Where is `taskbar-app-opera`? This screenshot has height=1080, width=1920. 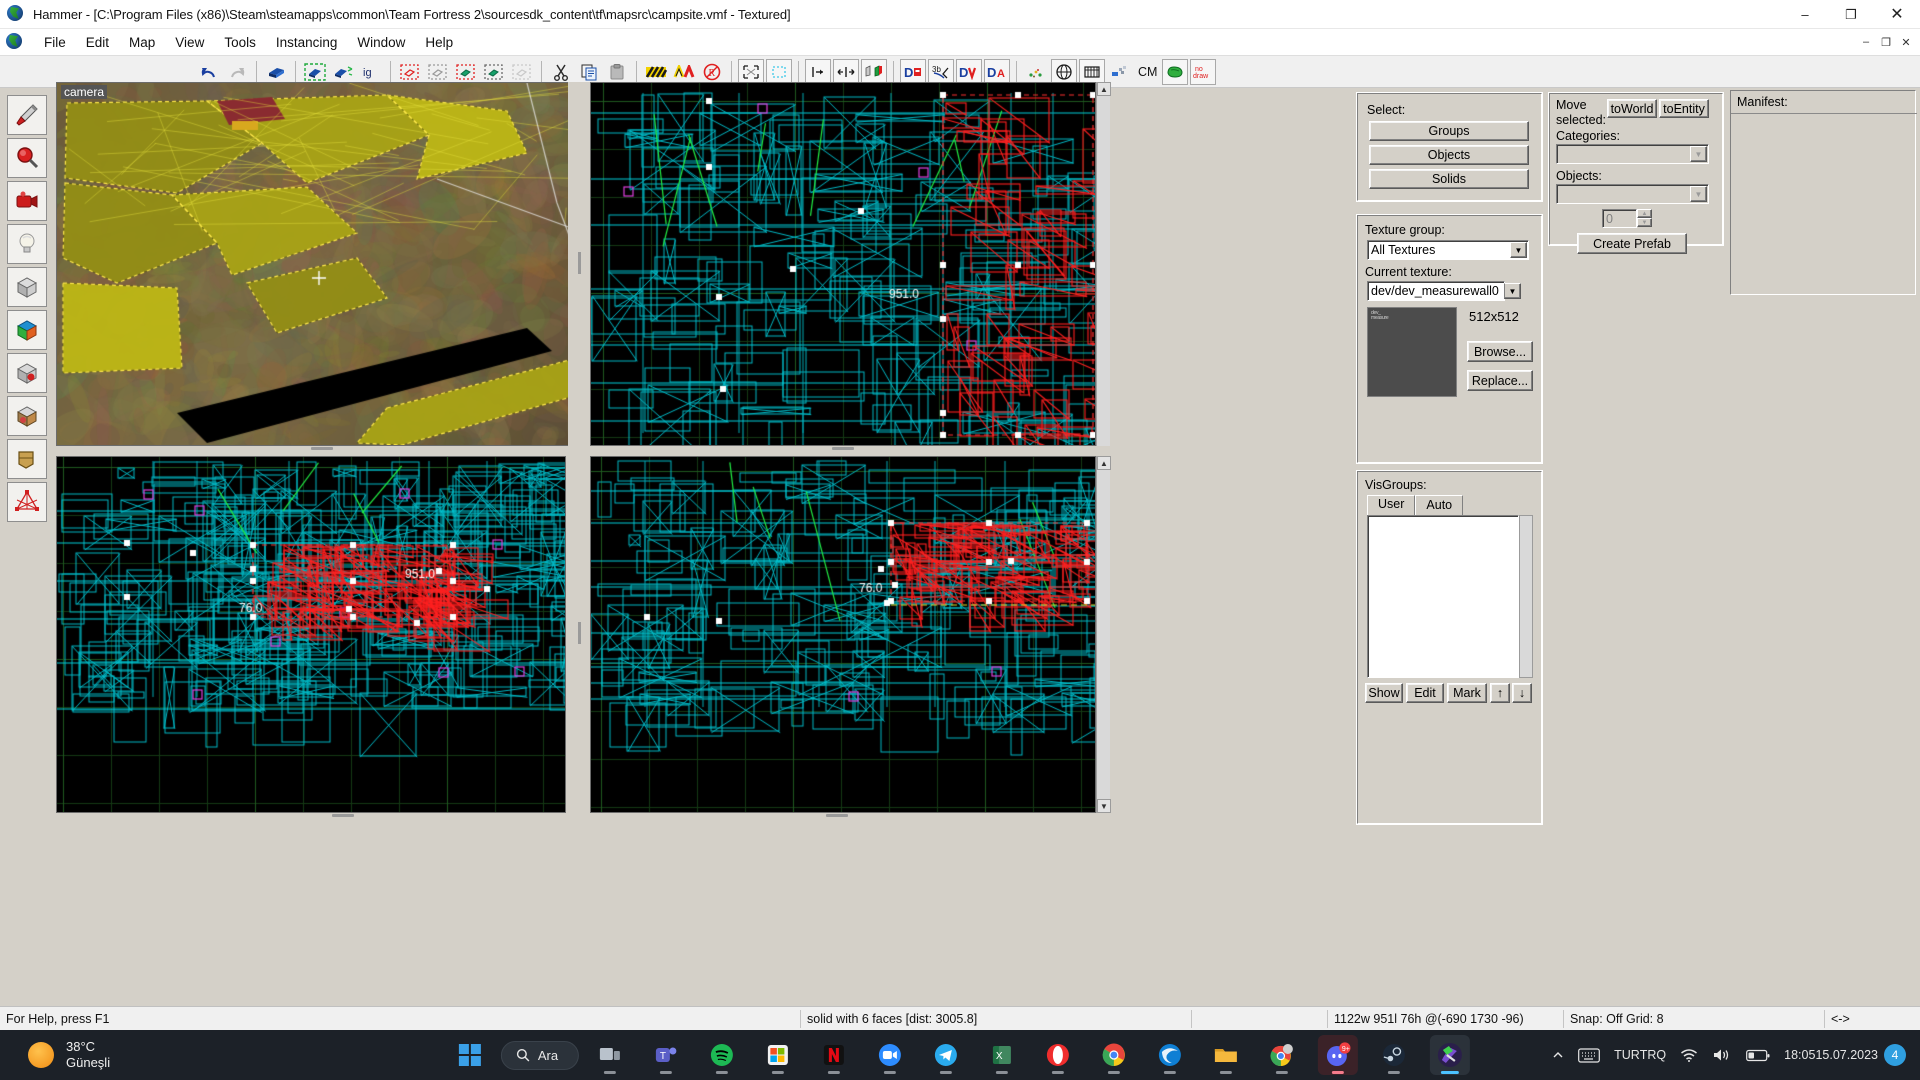
taskbar-app-opera is located at coordinates (1058, 1055).